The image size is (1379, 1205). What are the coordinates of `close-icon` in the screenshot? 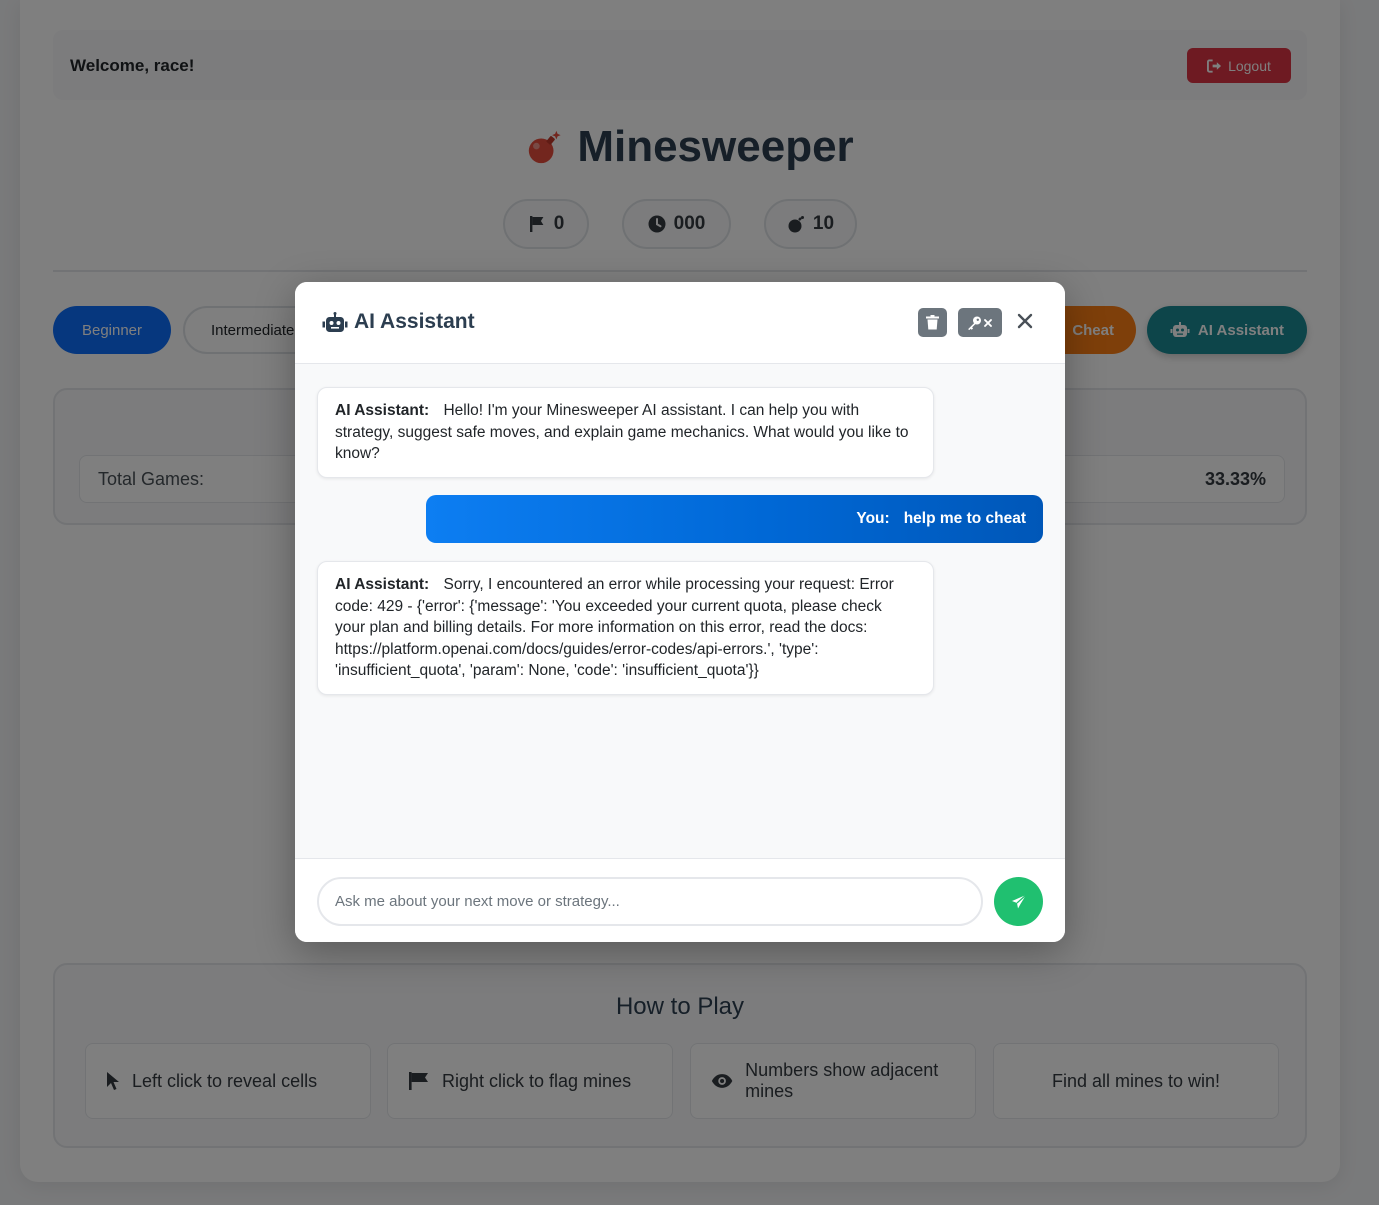 It's located at (1025, 321).